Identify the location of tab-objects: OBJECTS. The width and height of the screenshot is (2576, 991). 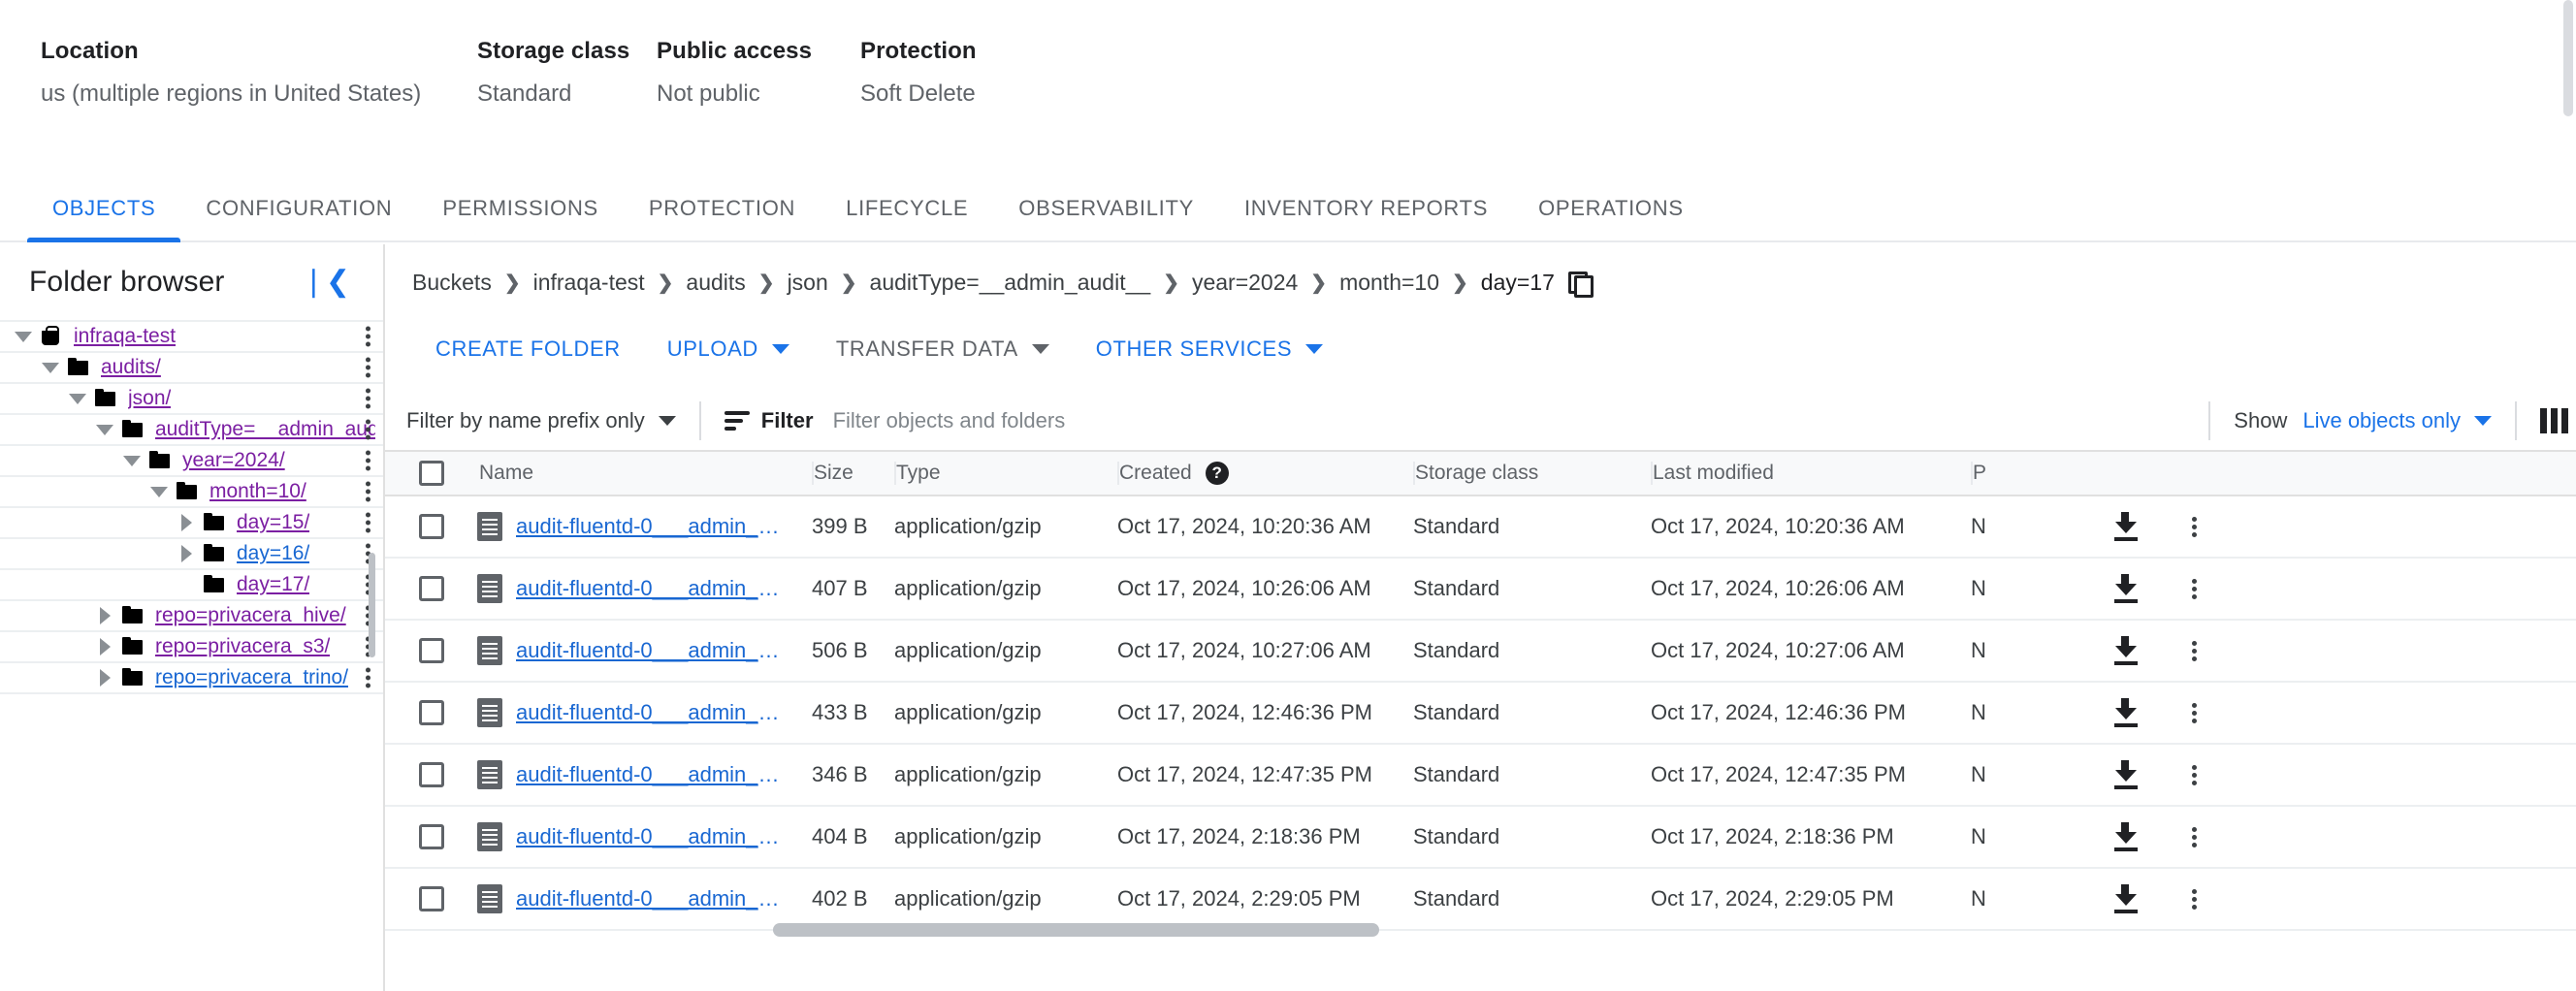
(104, 211).